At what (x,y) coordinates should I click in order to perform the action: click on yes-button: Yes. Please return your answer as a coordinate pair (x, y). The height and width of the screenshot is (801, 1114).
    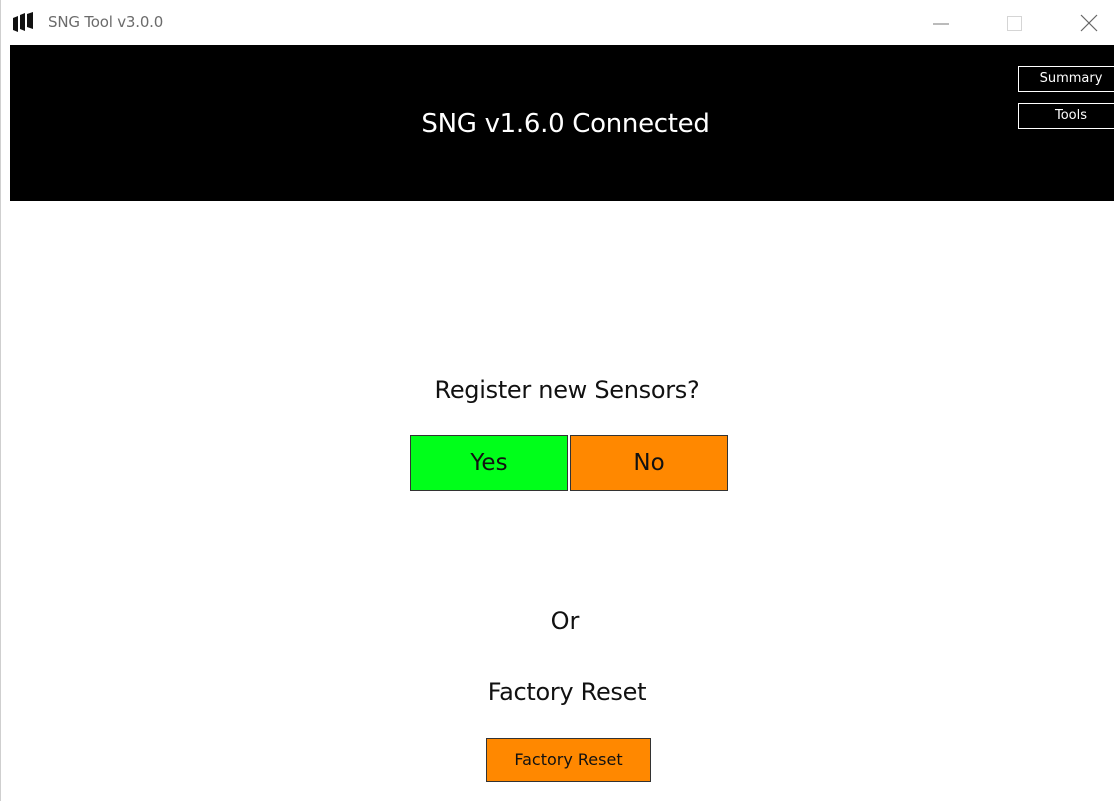
    Looking at the image, I should click on (489, 463).